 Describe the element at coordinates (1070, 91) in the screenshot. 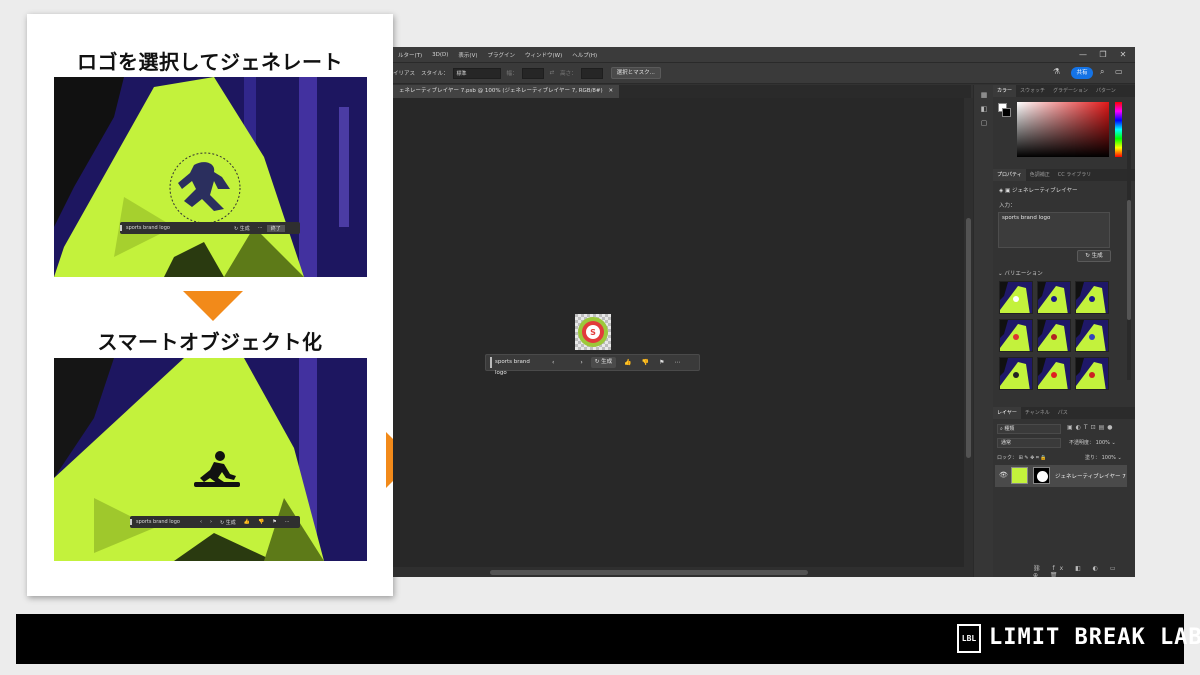

I see `tab-gradients: グラデーション` at that location.